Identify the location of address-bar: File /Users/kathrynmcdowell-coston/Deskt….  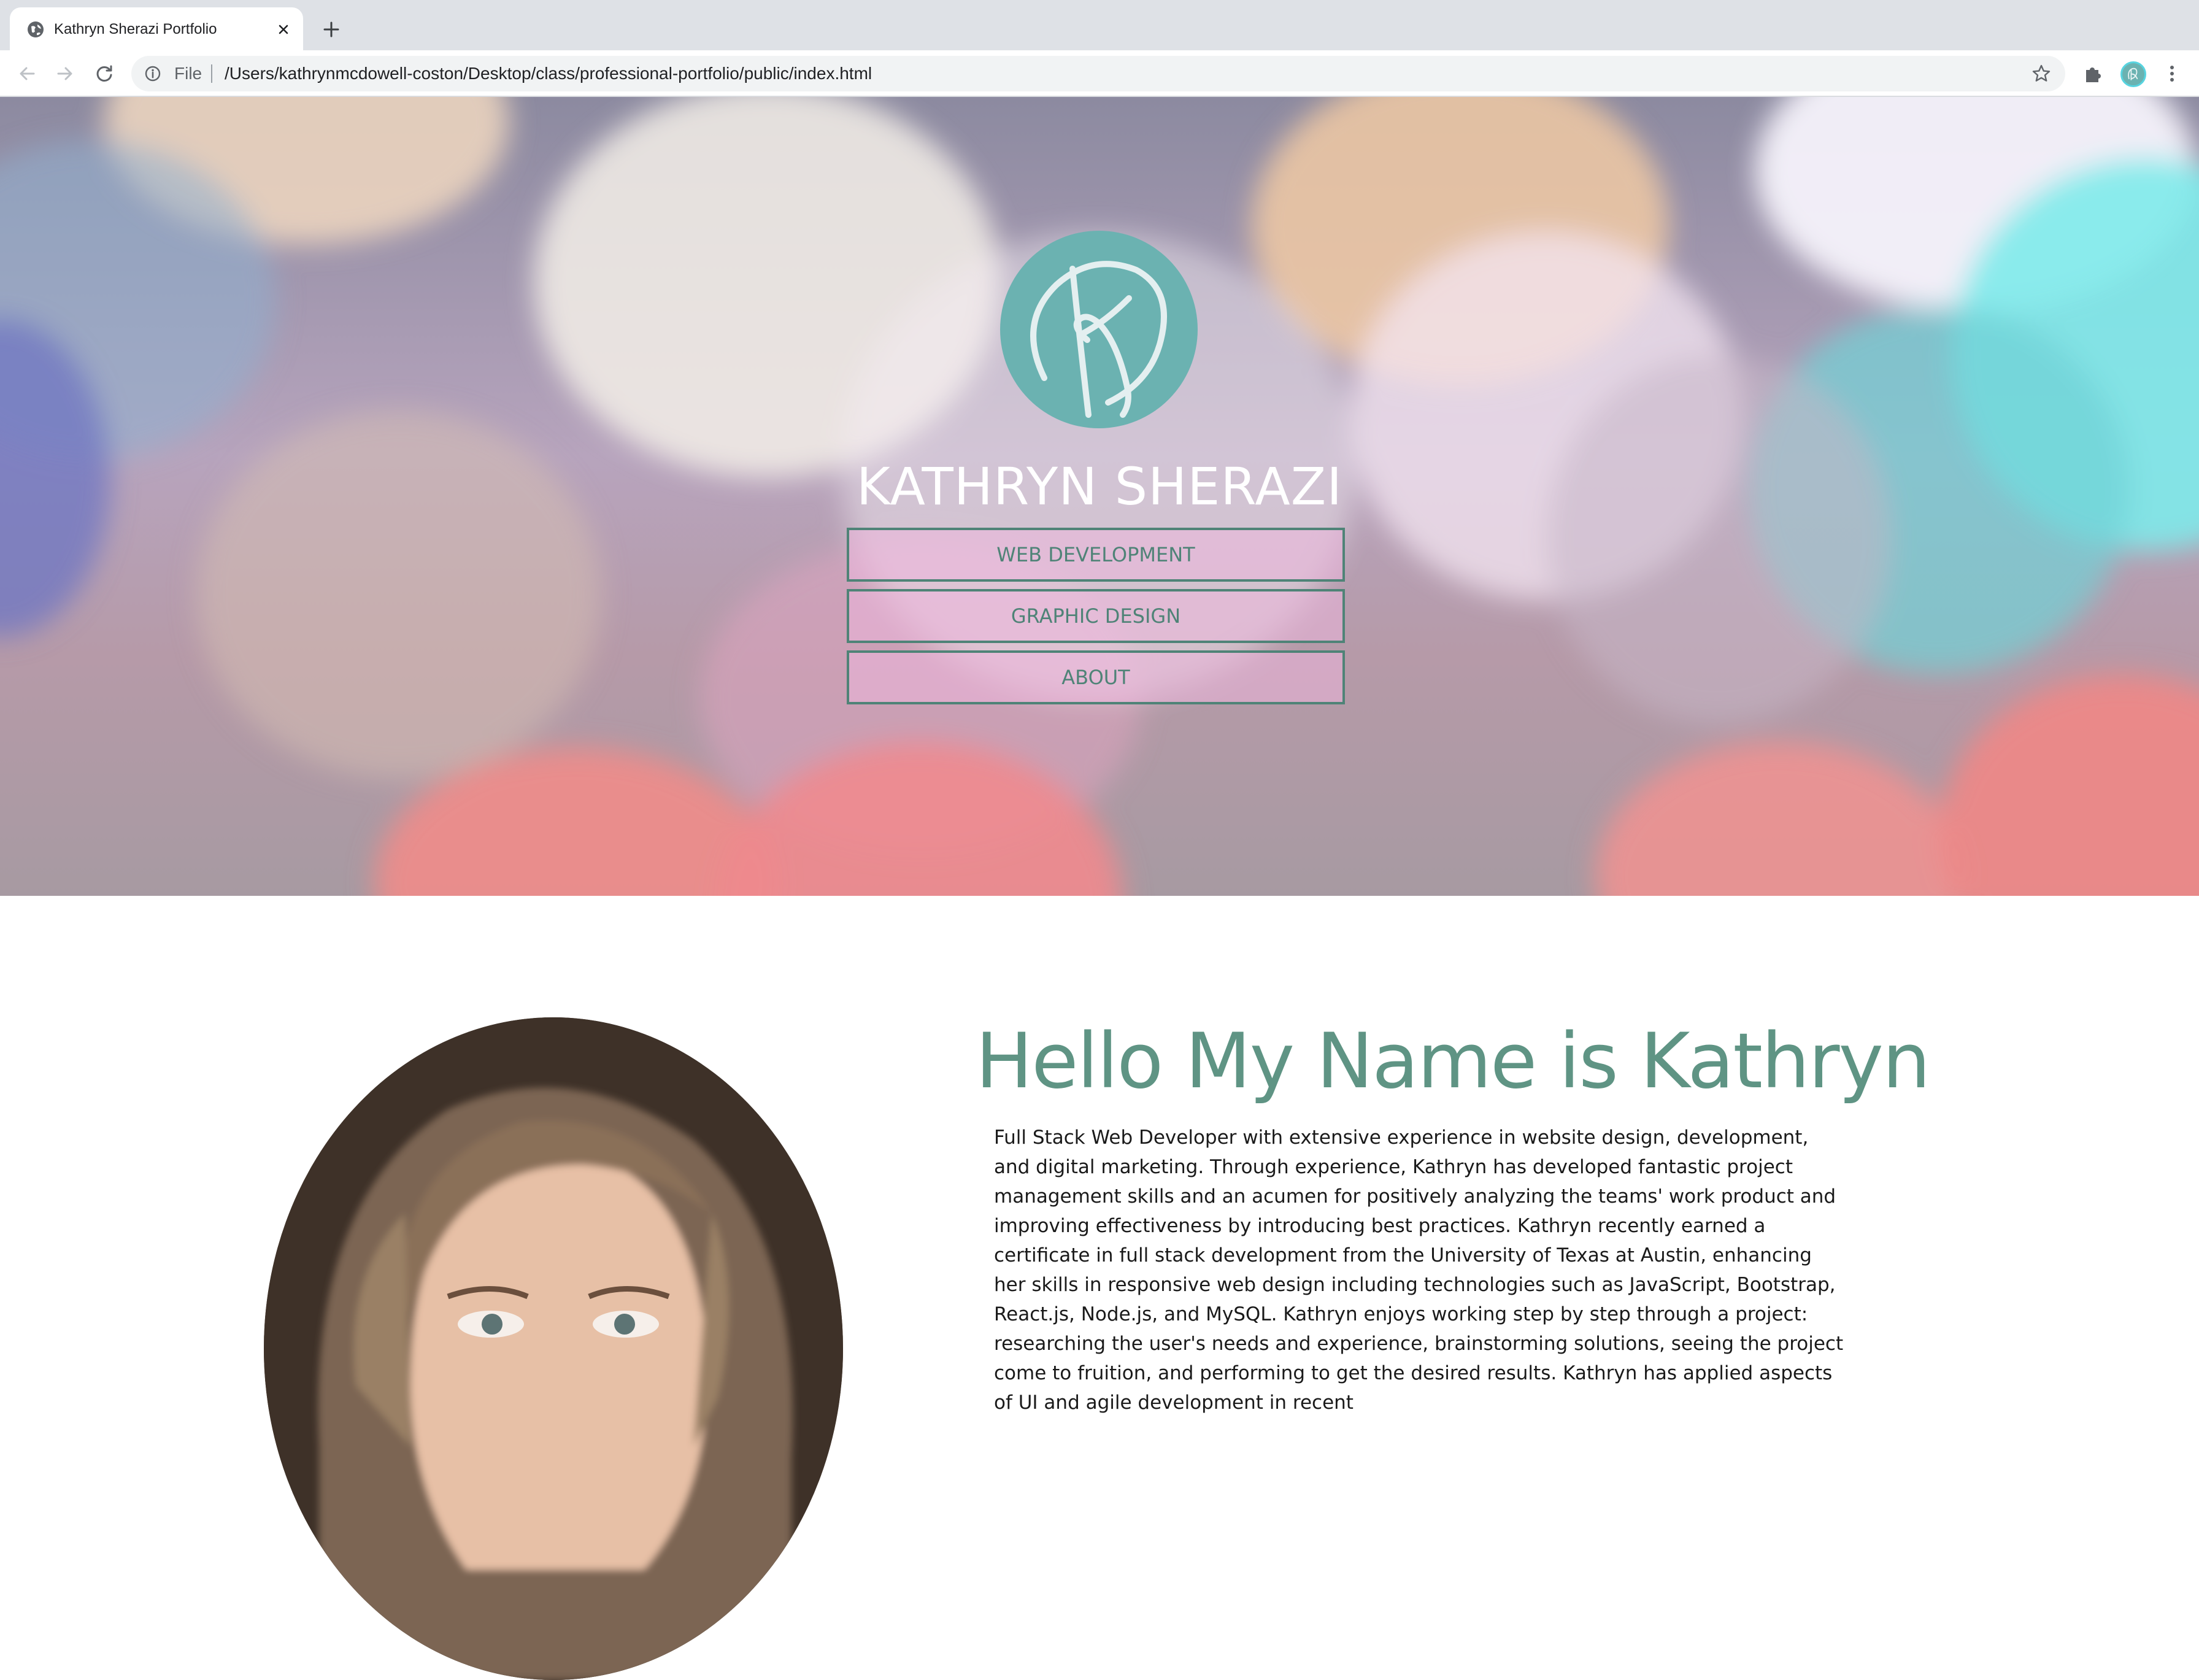
(1098, 73).